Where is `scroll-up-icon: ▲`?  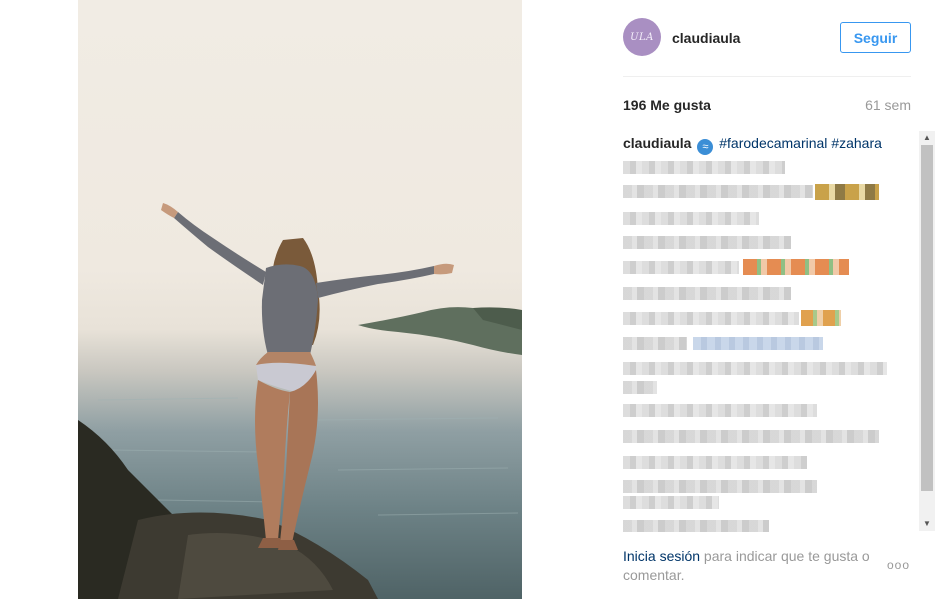 scroll-up-icon: ▲ is located at coordinates (927, 138).